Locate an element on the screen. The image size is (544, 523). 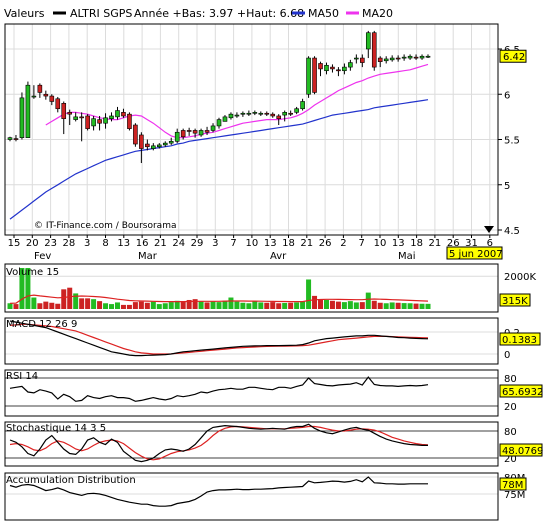
month-label: Avr is located at coordinates (278, 256).